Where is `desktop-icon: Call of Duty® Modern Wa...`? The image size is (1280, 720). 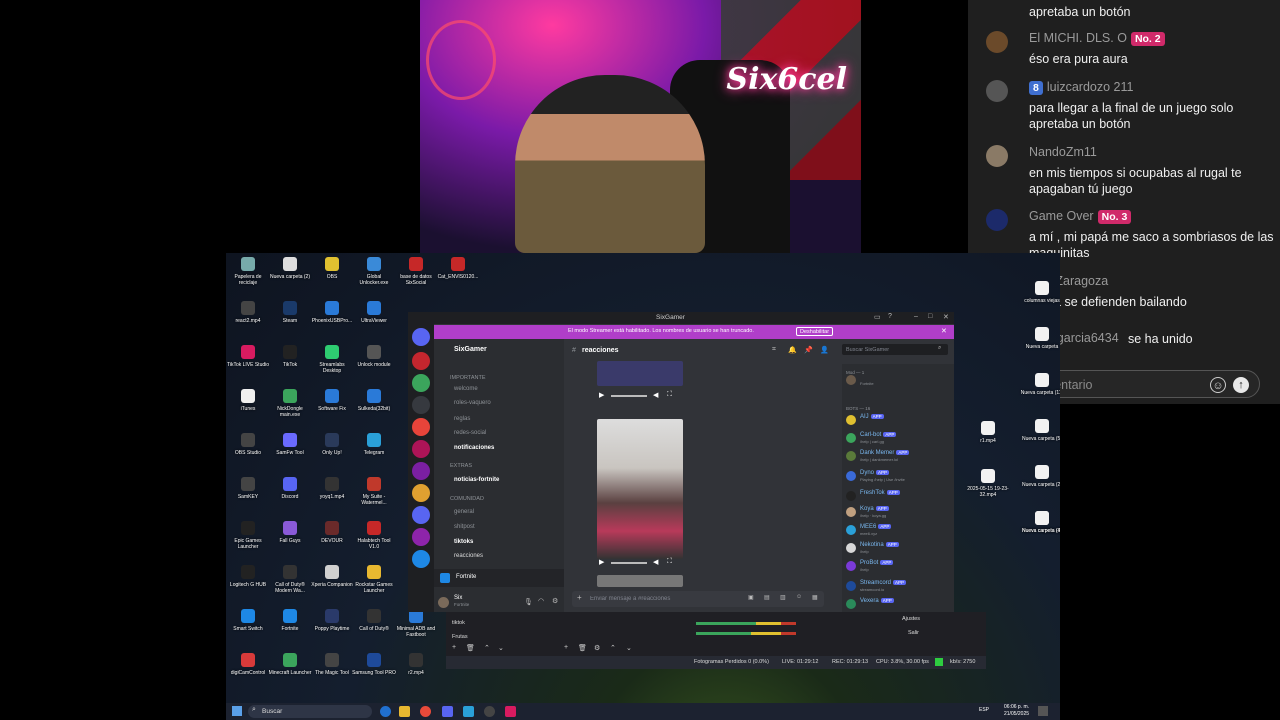 desktop-icon: Call of Duty® Modern Wa... is located at coordinates (290, 588).